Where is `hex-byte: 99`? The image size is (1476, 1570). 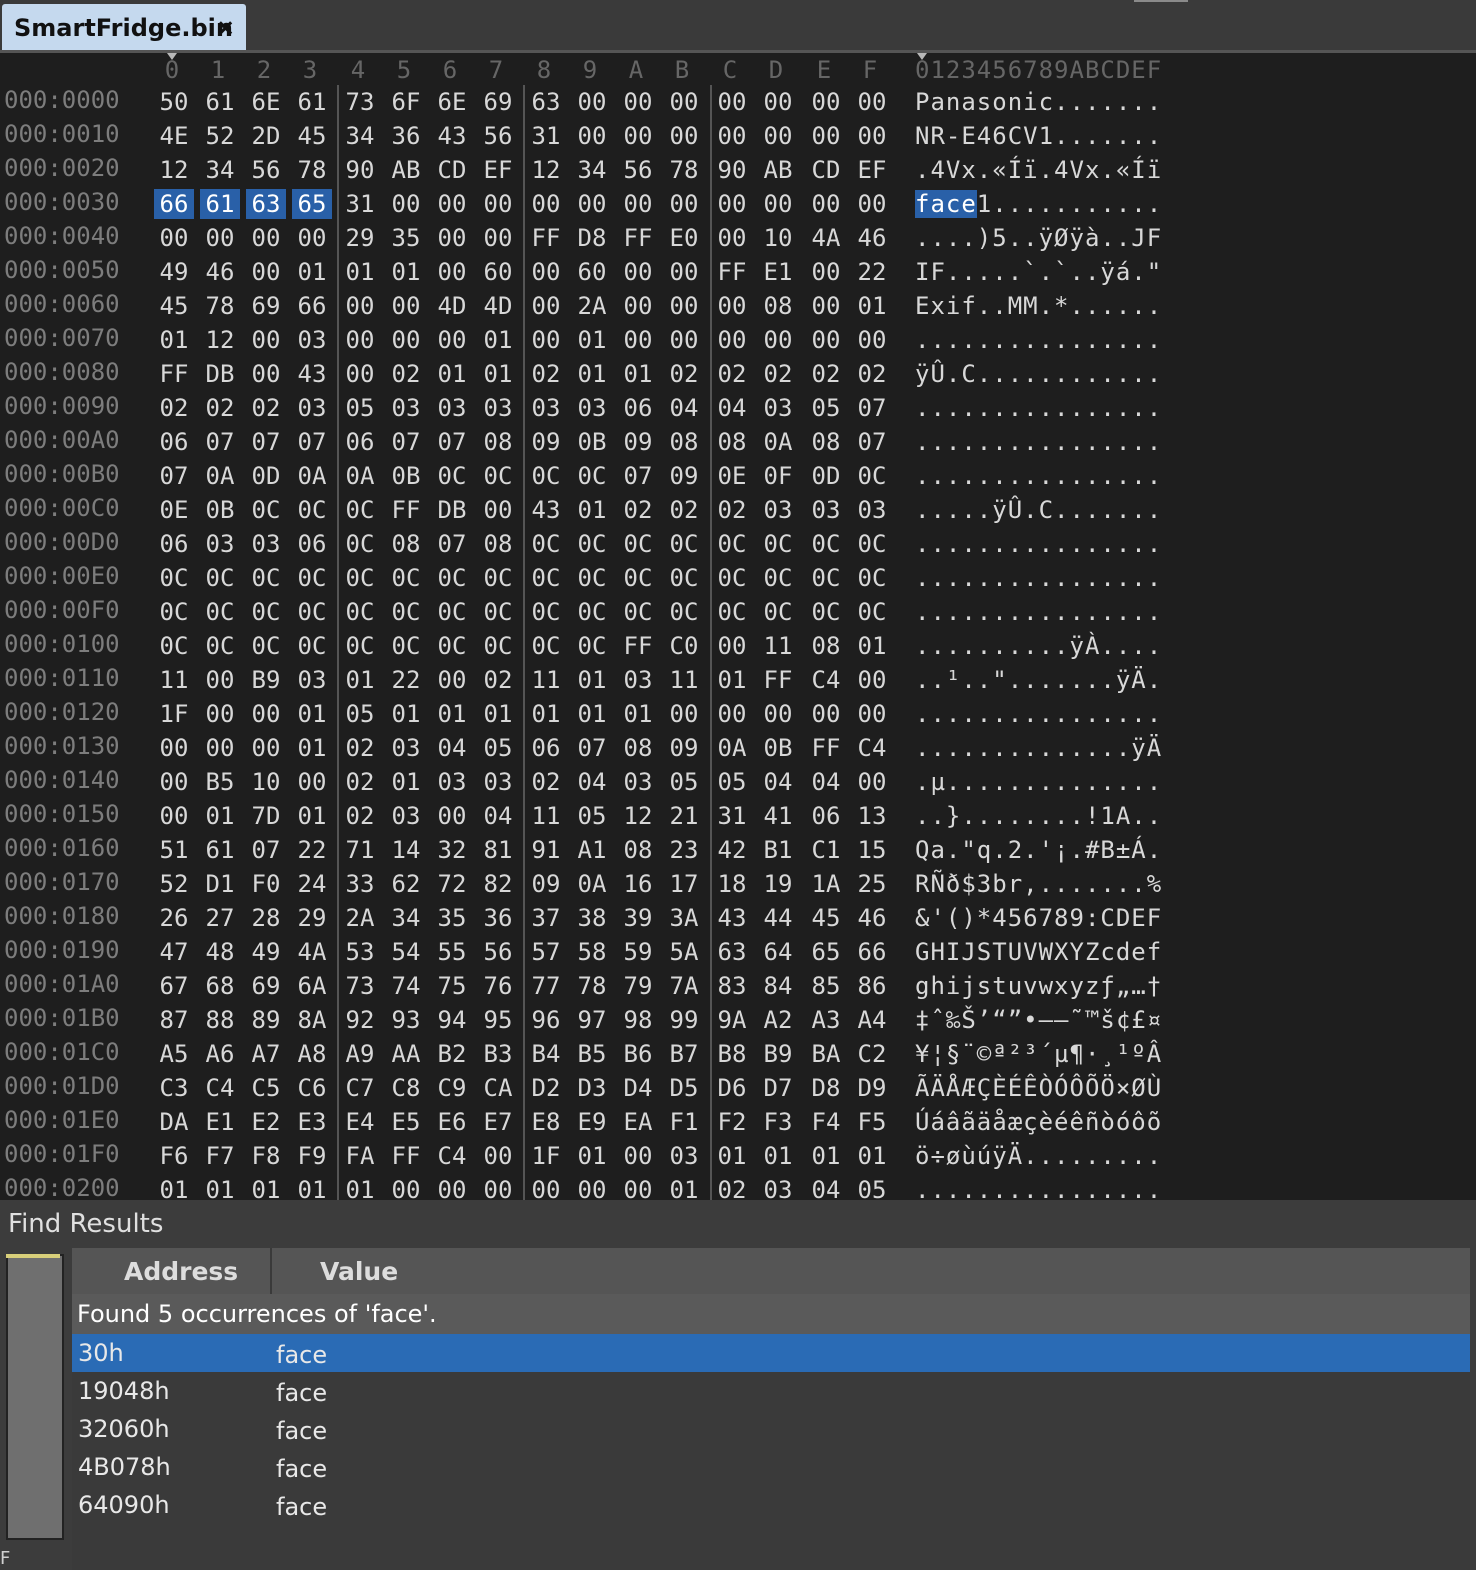 hex-byte: 99 is located at coordinates (684, 1020).